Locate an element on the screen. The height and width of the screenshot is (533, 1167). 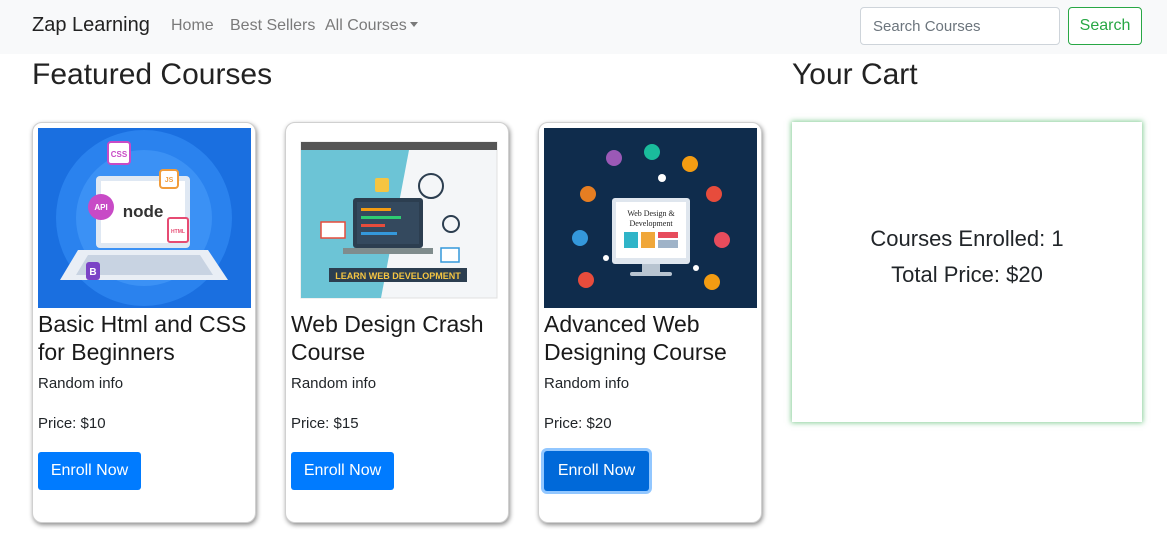
search-input is located at coordinates (960, 26).